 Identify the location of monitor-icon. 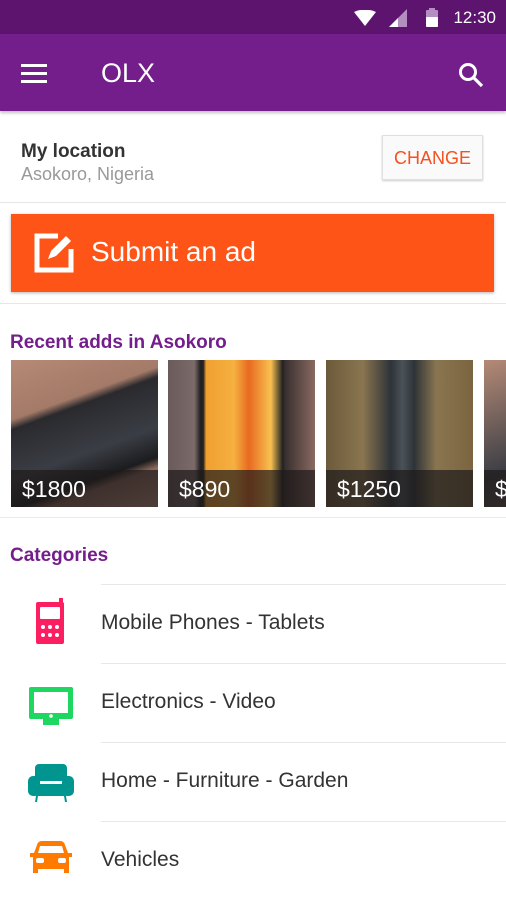
(51, 706).